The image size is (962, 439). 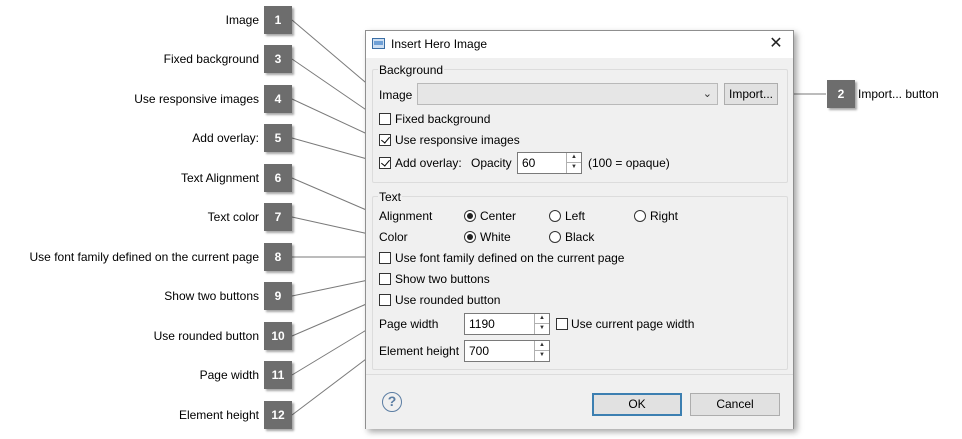 What do you see at coordinates (470, 216) in the screenshot?
I see `alignment-center-radio` at bounding box center [470, 216].